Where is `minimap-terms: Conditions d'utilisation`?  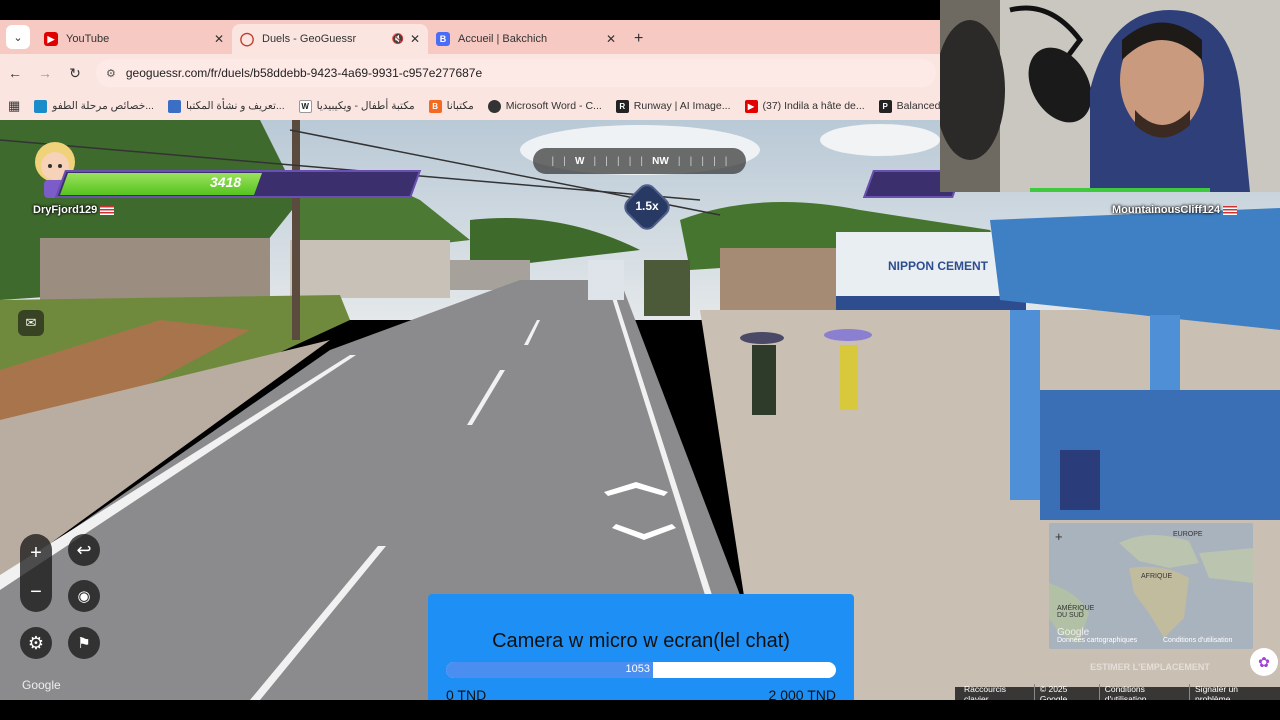 minimap-terms: Conditions d'utilisation is located at coordinates (1197, 640).